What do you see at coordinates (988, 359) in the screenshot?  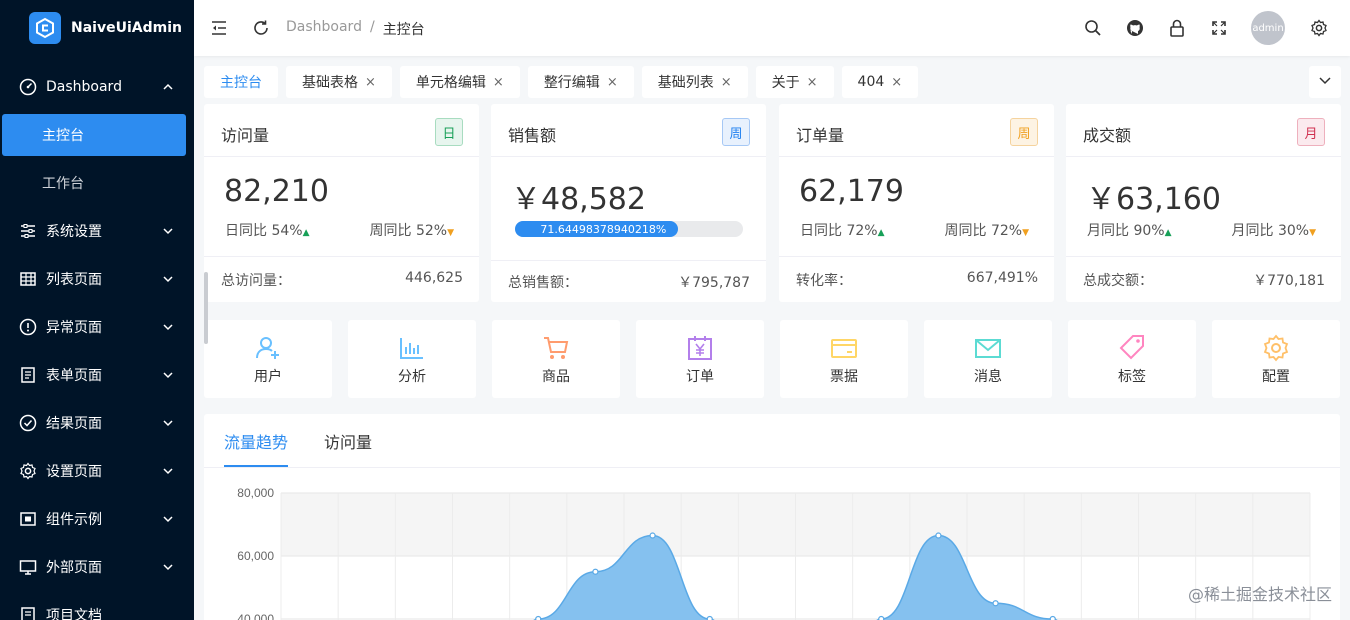 I see `quick-entry-message: 消息` at bounding box center [988, 359].